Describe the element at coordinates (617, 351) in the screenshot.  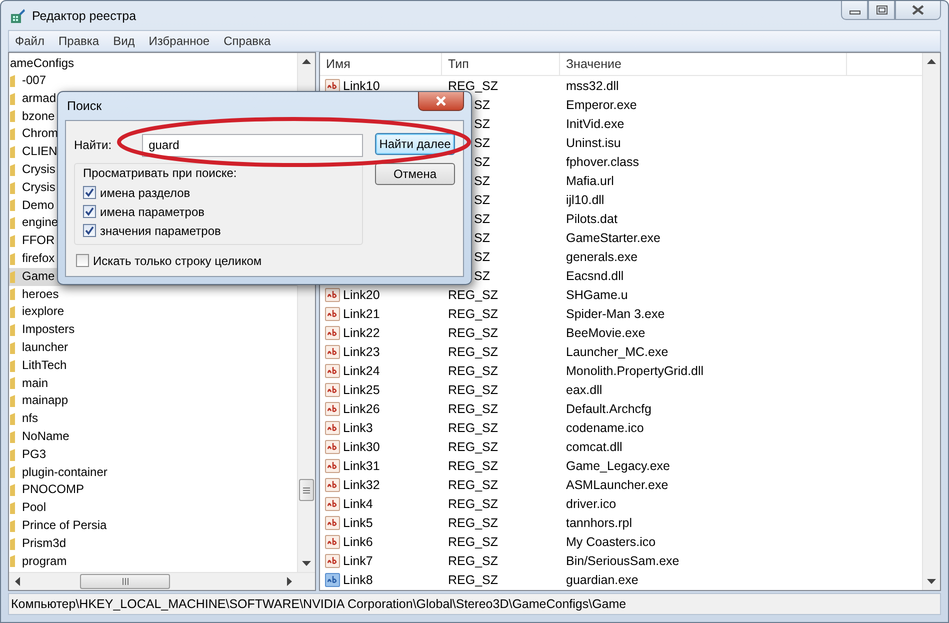
I see `table-cell: Launcher_MC.exe` at that location.